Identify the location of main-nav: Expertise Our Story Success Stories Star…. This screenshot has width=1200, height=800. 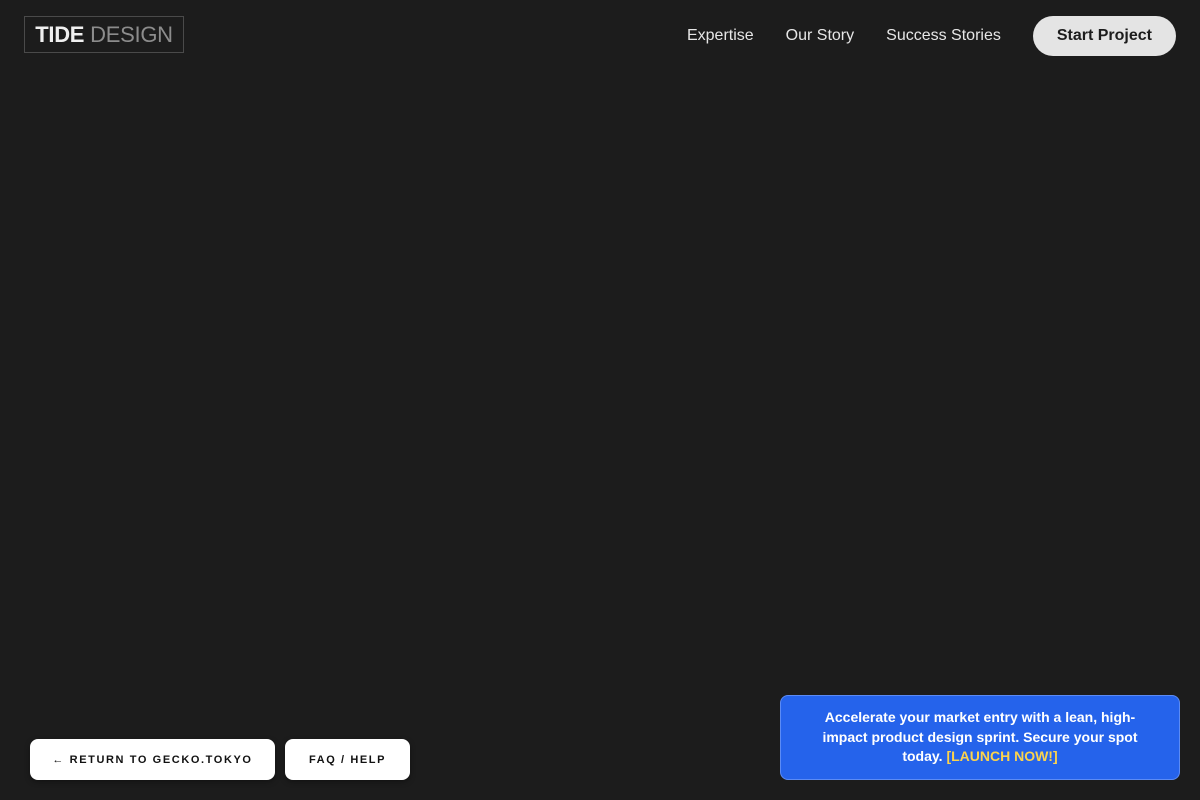
(931, 36).